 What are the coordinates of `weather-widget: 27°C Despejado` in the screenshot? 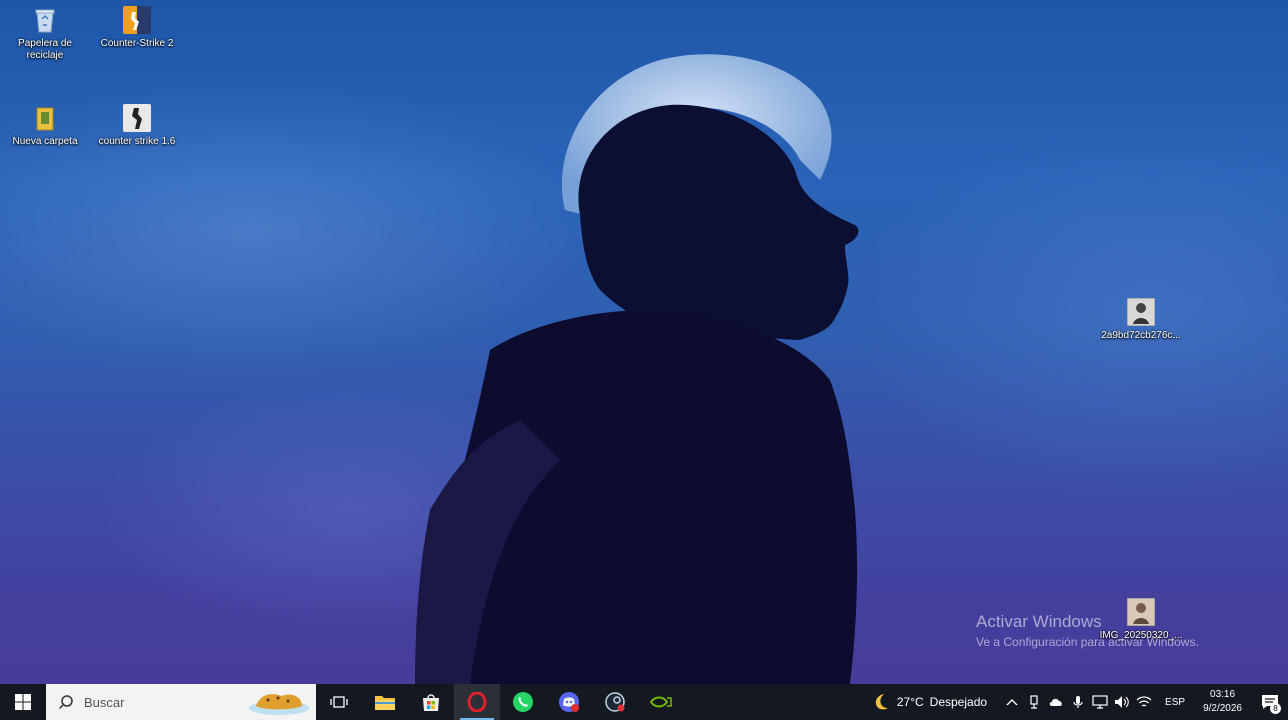 It's located at (929, 702).